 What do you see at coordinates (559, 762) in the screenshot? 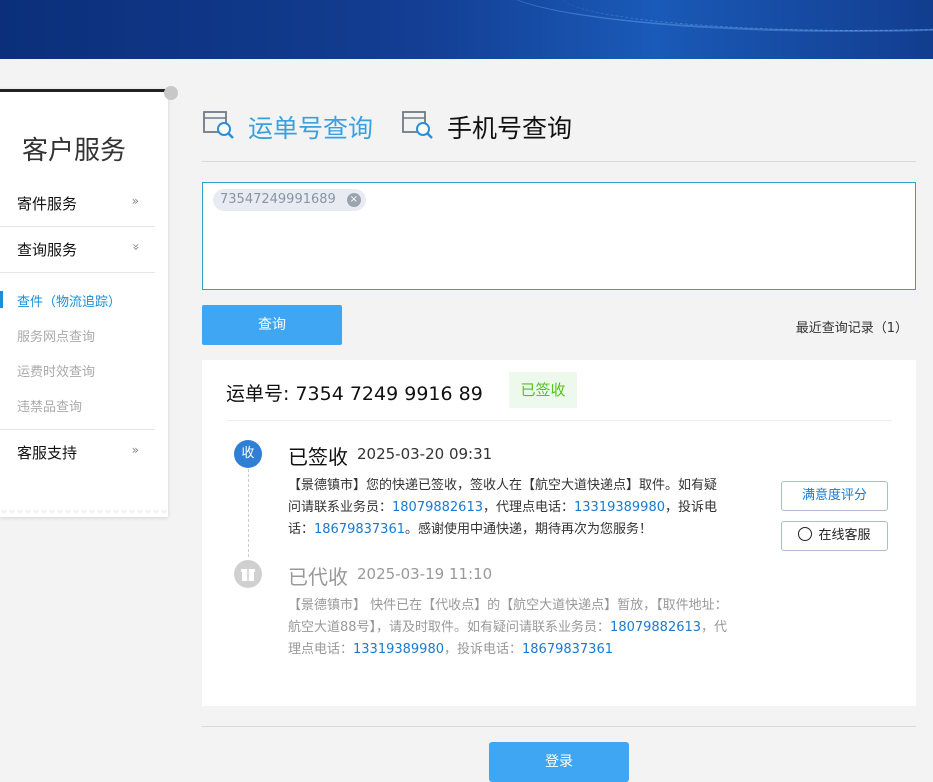
I see `login-button: 登录` at bounding box center [559, 762].